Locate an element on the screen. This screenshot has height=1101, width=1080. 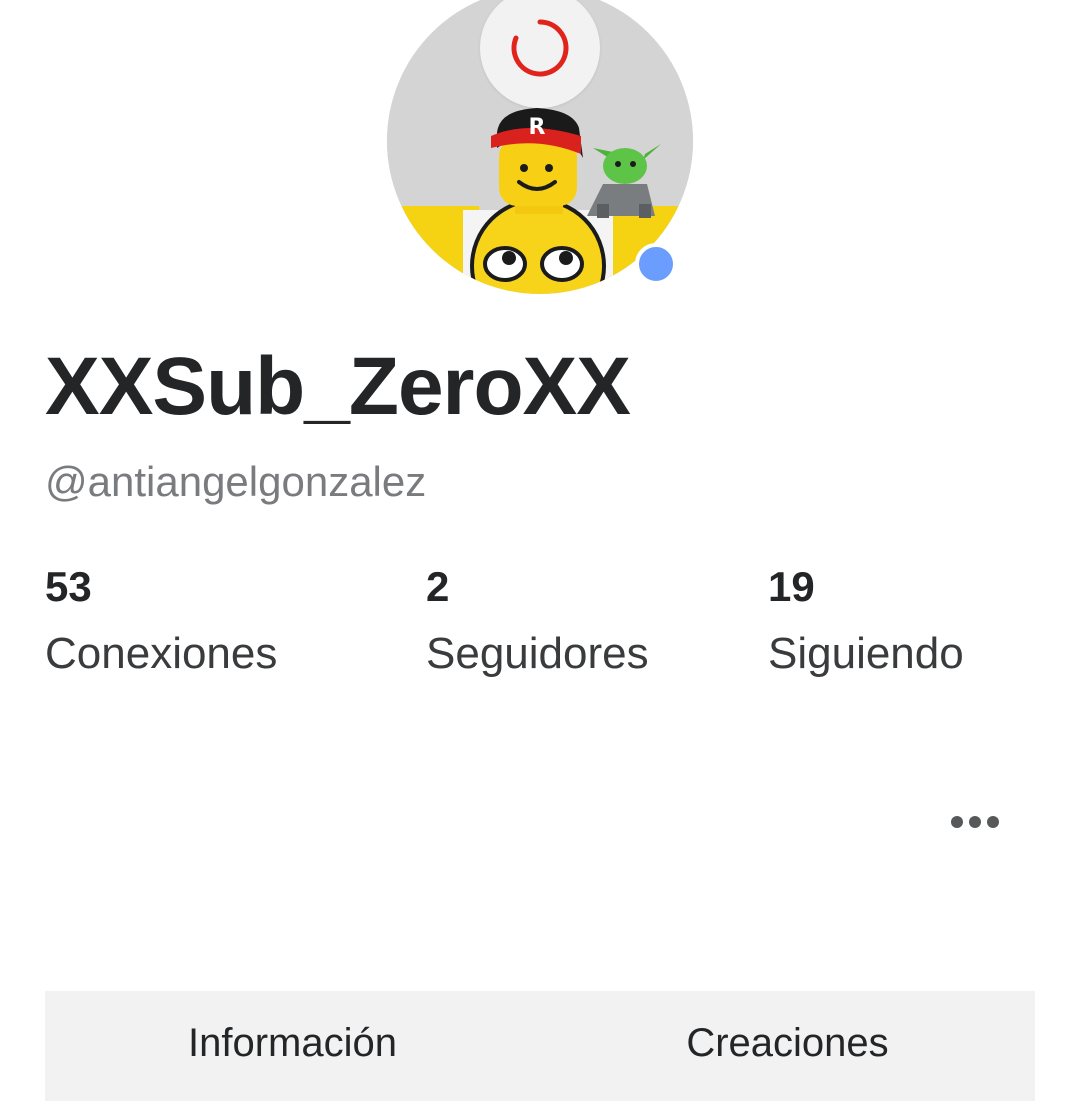
profile-avatar-container: R is located at coordinates (540, 147).